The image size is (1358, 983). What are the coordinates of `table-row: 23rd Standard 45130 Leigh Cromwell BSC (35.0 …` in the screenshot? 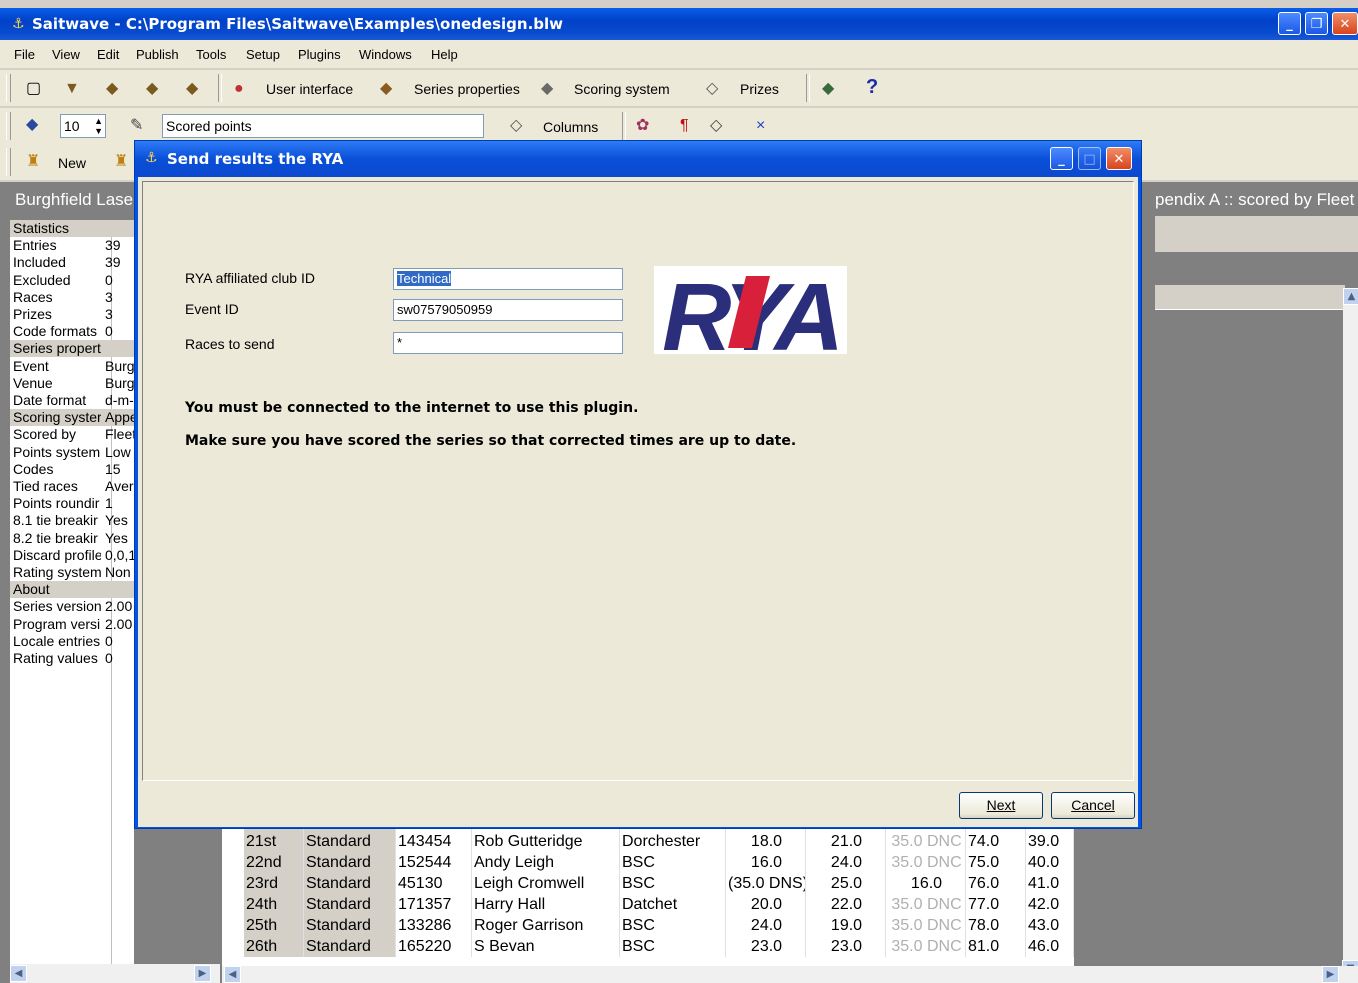 It's located at (648, 883).